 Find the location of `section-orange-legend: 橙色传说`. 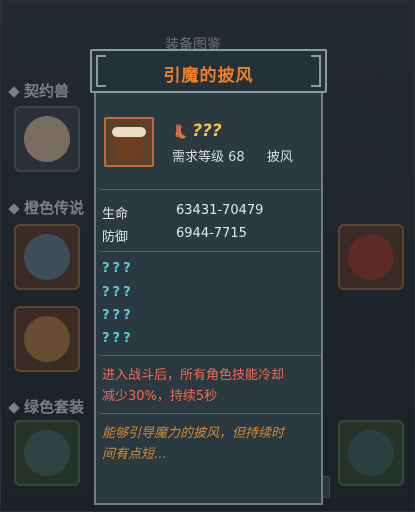

section-orange-legend: 橙色传说 is located at coordinates (46, 207).